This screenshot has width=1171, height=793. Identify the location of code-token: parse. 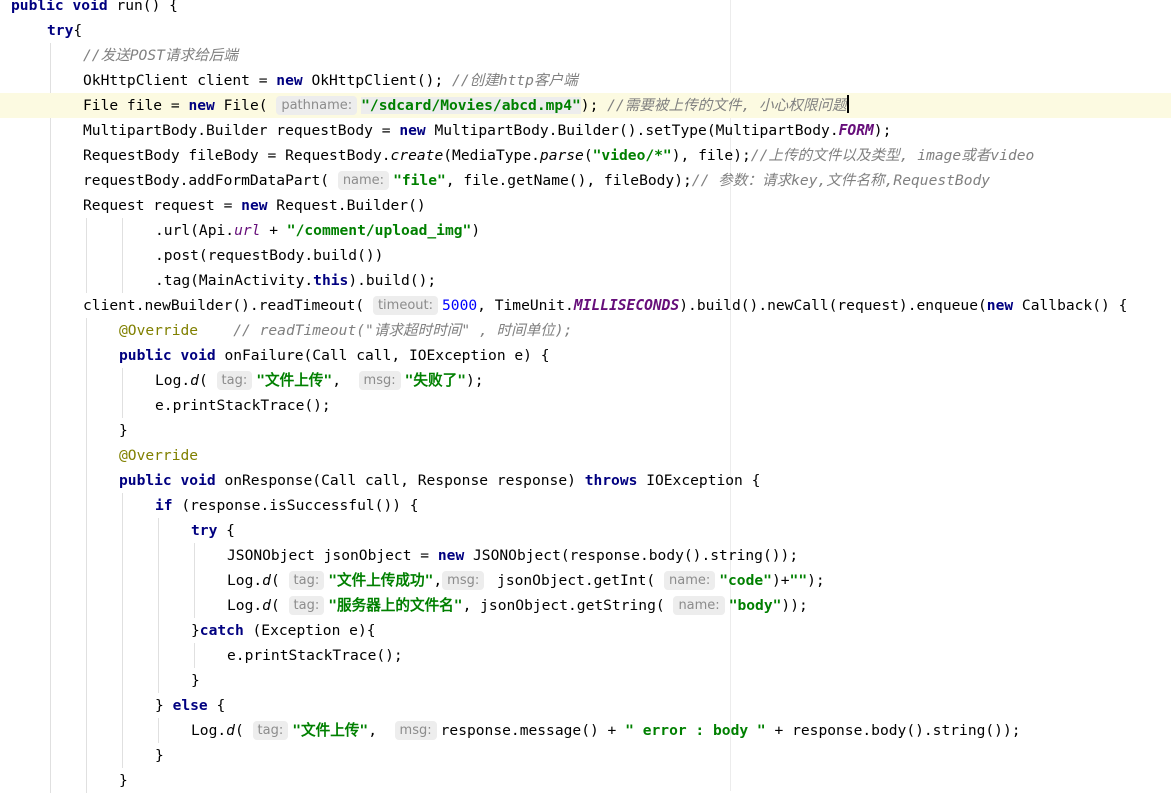
(561, 155).